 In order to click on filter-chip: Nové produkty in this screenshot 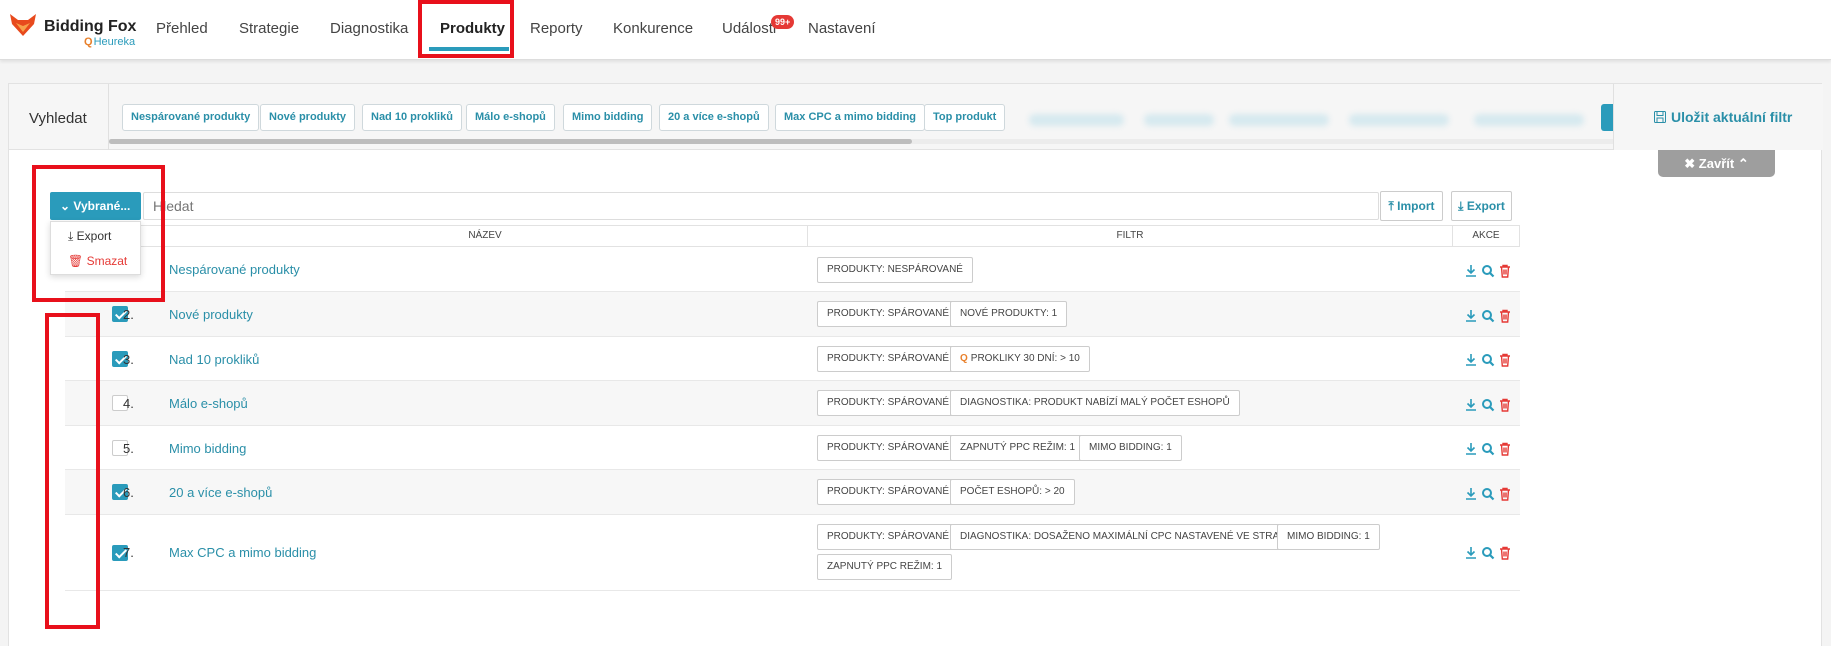, I will do `click(308, 117)`.